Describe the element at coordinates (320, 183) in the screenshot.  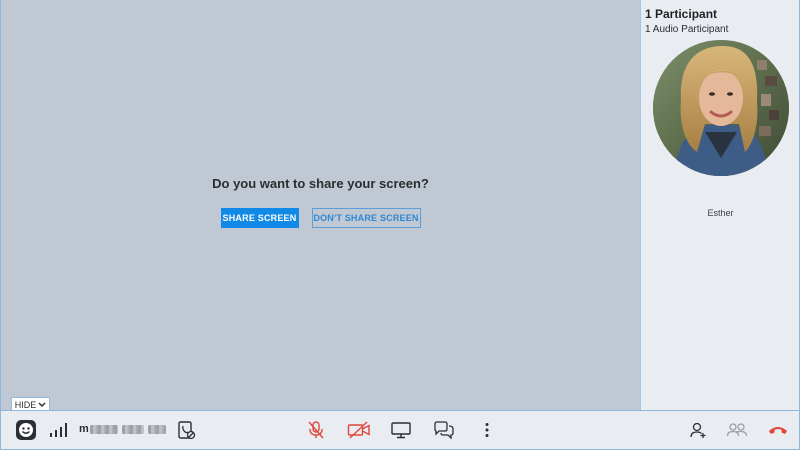
I see `share-prompt: Do you want to share your screen?` at that location.